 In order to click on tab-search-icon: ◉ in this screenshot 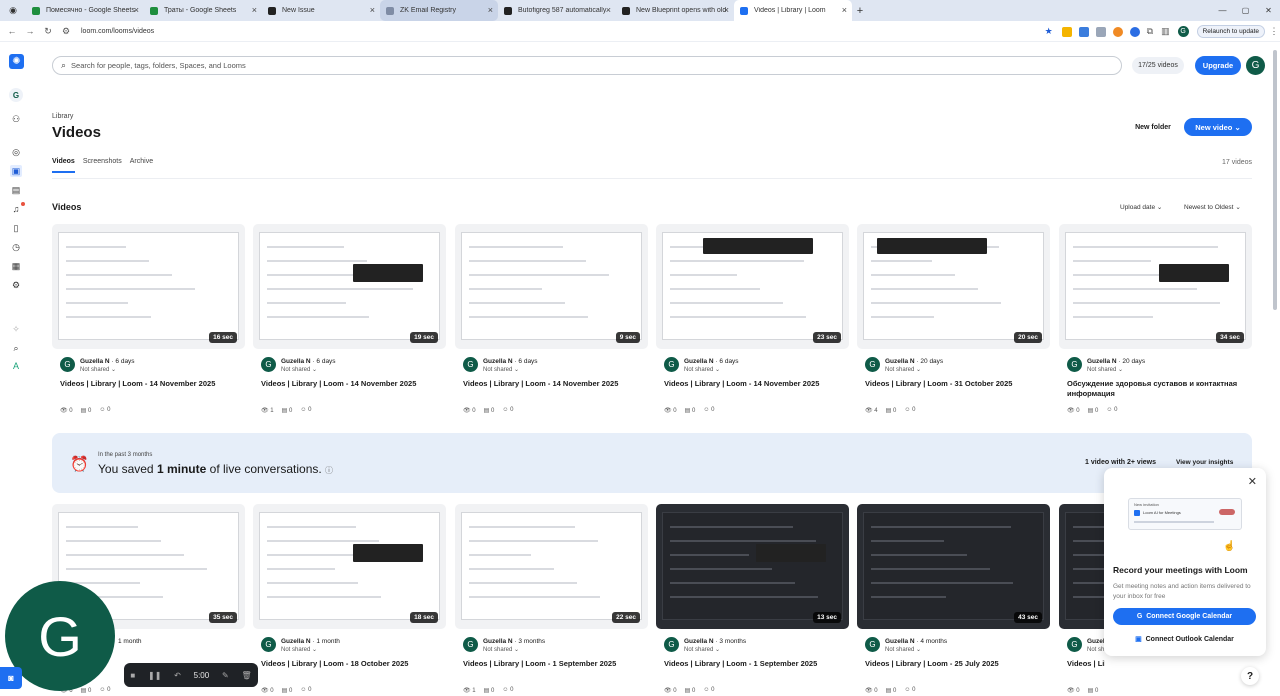, I will do `click(13, 10)`.